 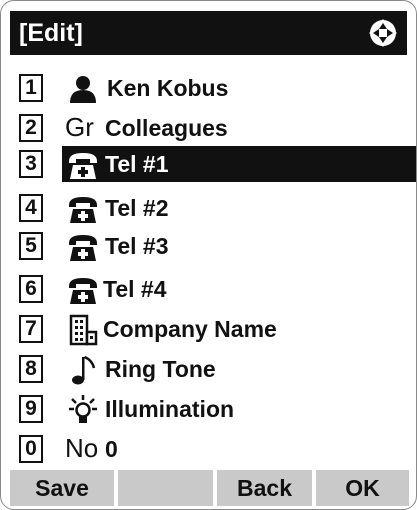 I want to click on item-label: Ken Kobus, so click(x=168, y=88).